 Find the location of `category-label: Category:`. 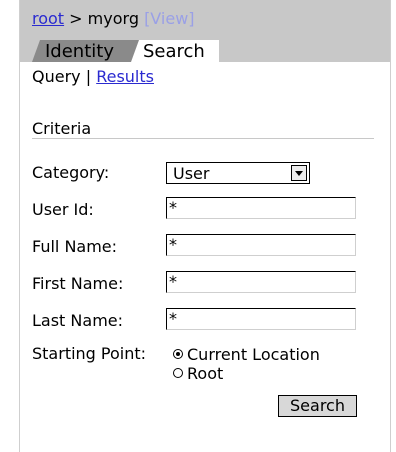

category-label: Category: is located at coordinates (71, 172).